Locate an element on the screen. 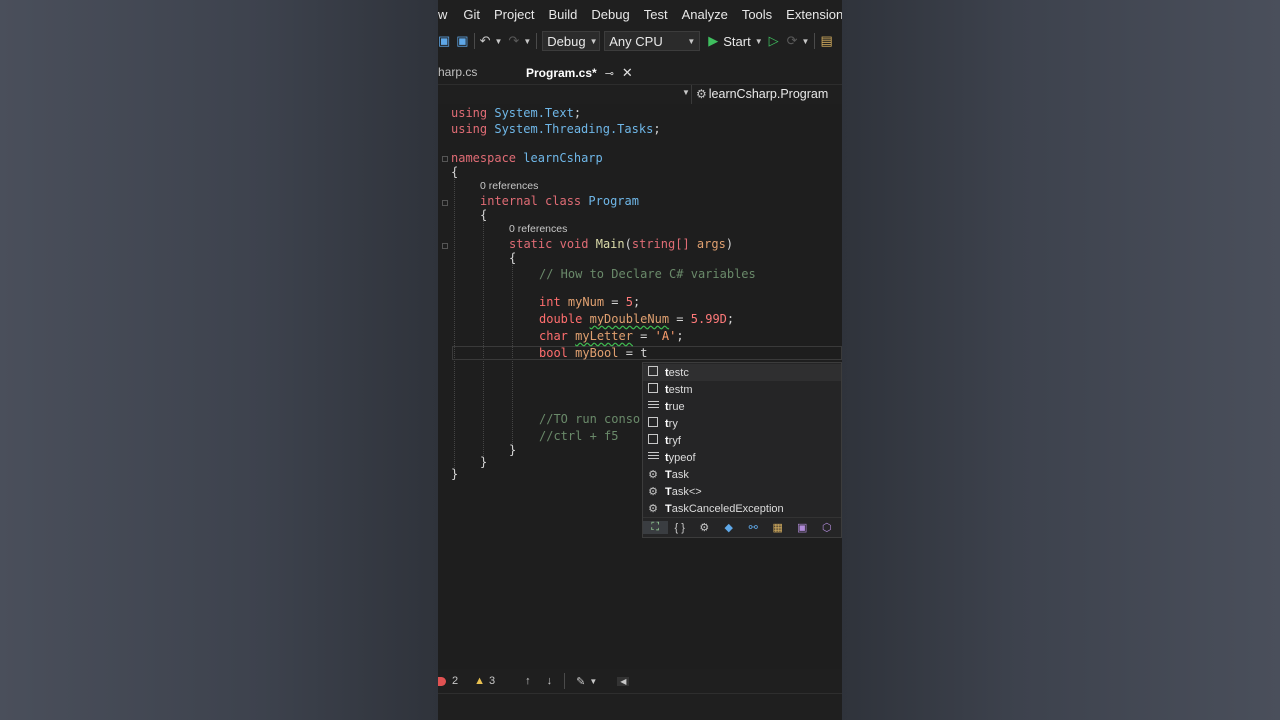 The image size is (1280, 720). previous-issue-icon: ↑ is located at coordinates (528, 681).